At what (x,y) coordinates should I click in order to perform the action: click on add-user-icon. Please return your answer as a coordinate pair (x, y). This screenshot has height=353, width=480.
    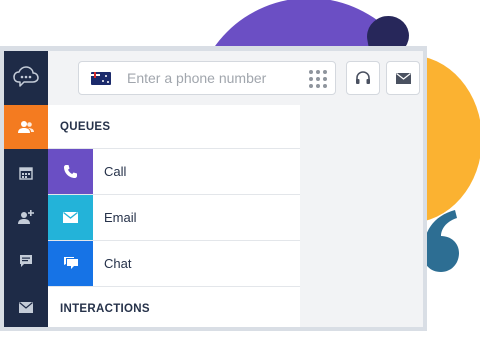
    Looking at the image, I should click on (26, 217).